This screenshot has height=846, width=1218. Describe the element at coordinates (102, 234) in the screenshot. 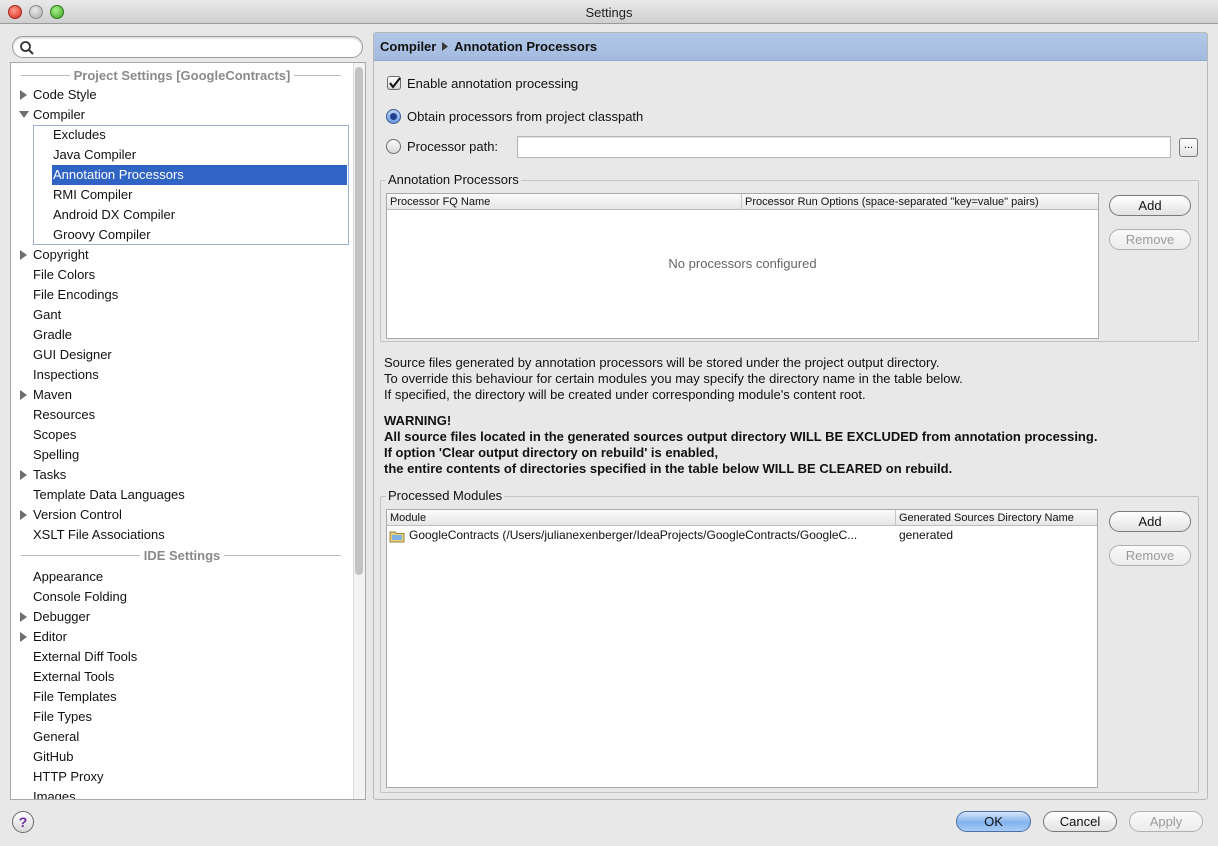

I see `tree-item-label: Groovy Compiler` at that location.